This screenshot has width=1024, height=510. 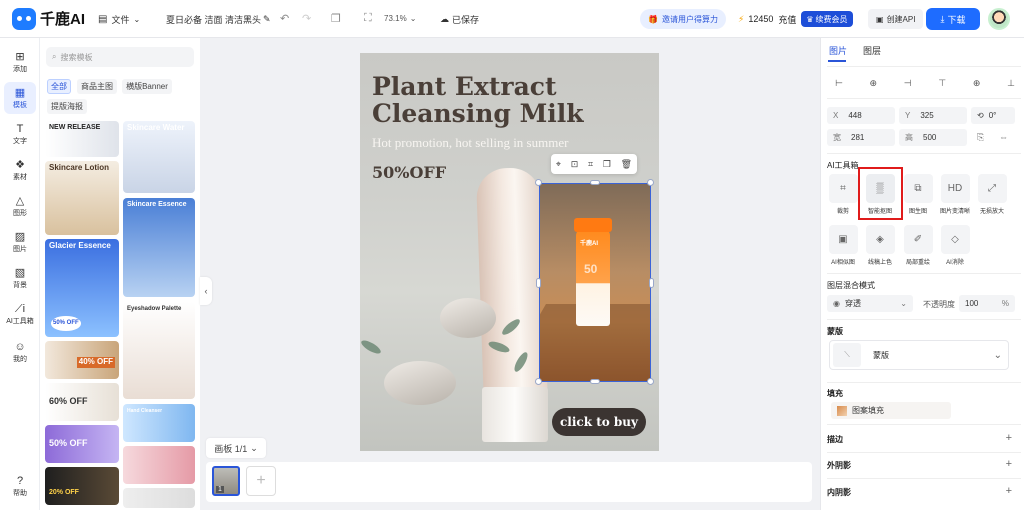 What do you see at coordinates (650, 182) in the screenshot?
I see `resize-handle-ne` at bounding box center [650, 182].